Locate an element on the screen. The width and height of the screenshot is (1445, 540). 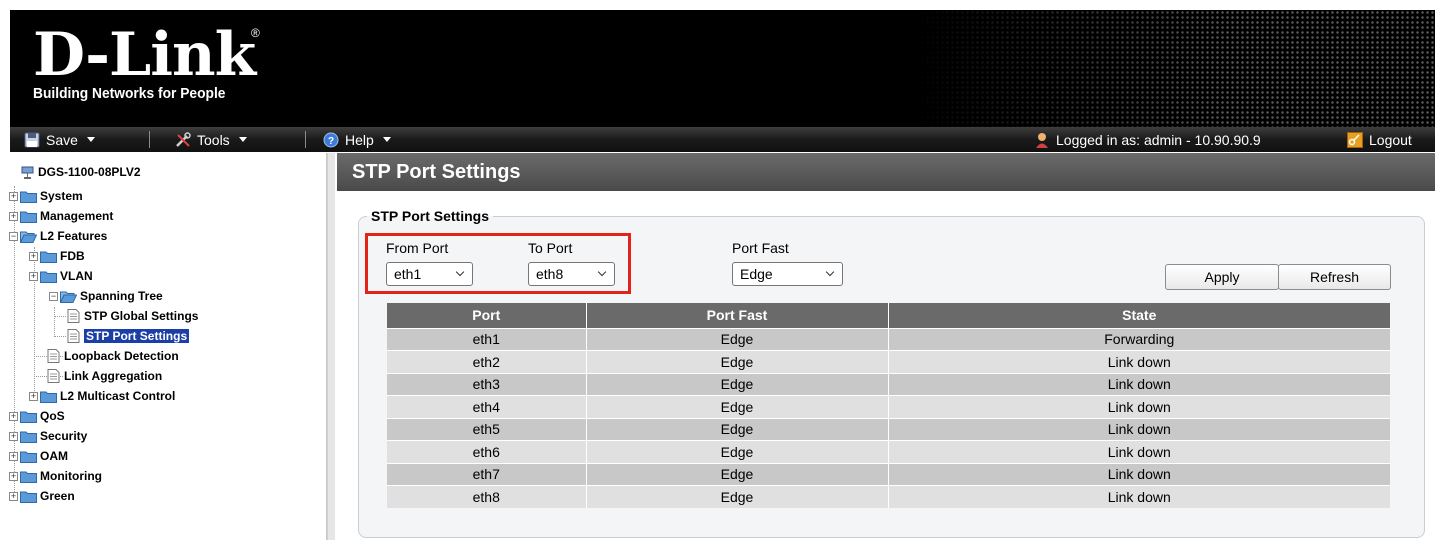
tree-item-label: Security is located at coordinates (64, 436).